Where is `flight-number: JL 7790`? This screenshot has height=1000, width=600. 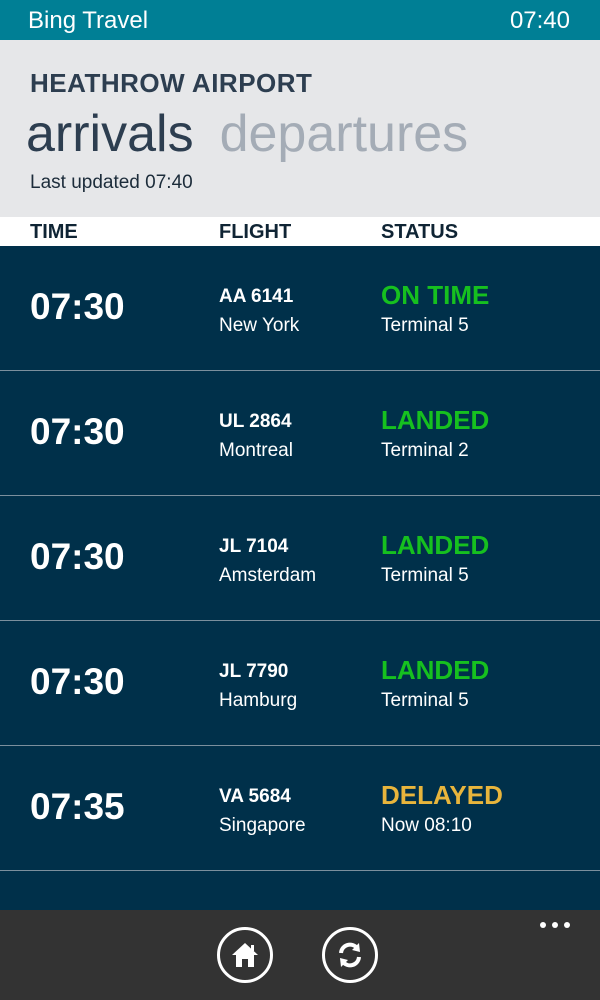 flight-number: JL 7790 is located at coordinates (254, 671).